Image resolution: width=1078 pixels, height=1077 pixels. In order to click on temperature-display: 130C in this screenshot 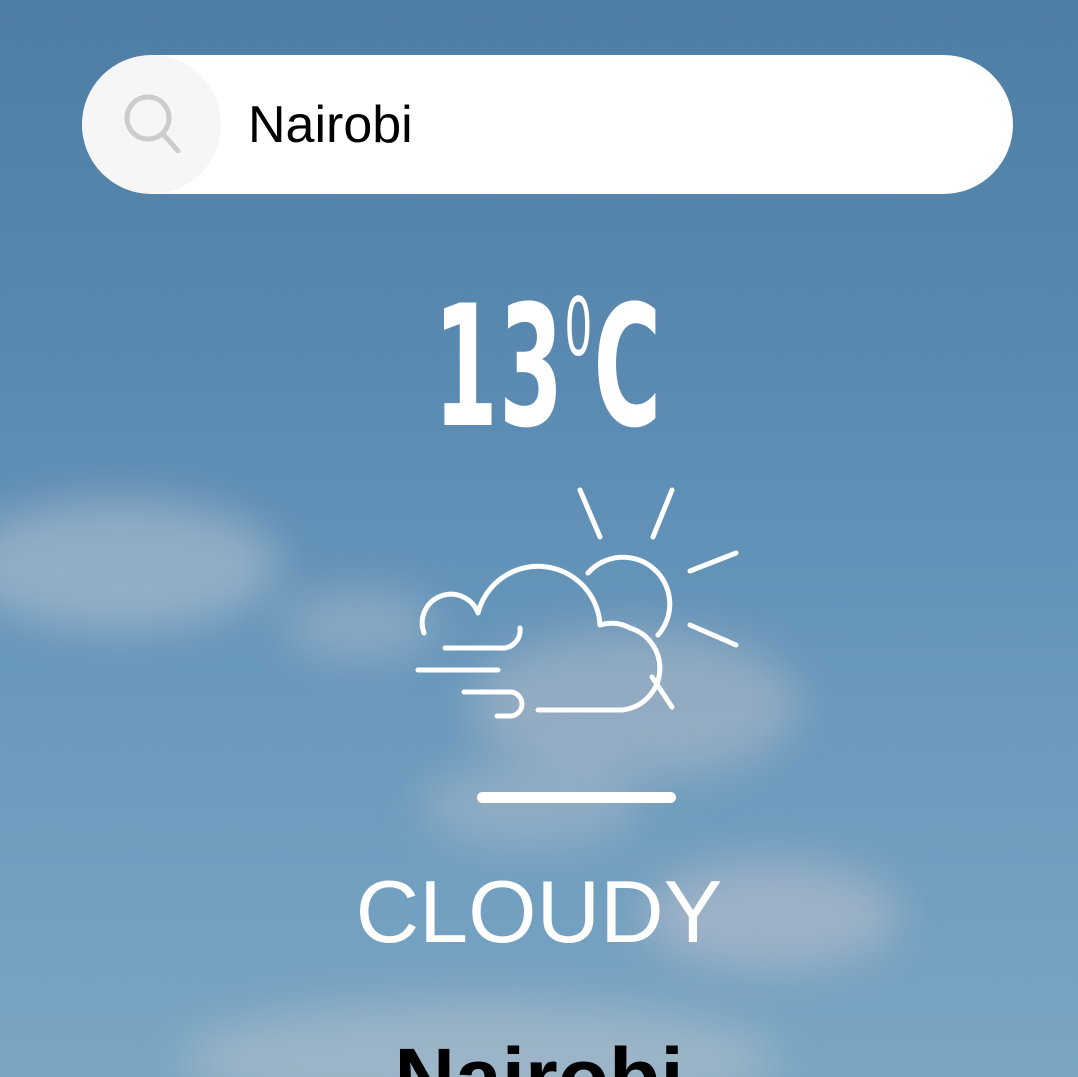, I will do `click(540, 367)`.